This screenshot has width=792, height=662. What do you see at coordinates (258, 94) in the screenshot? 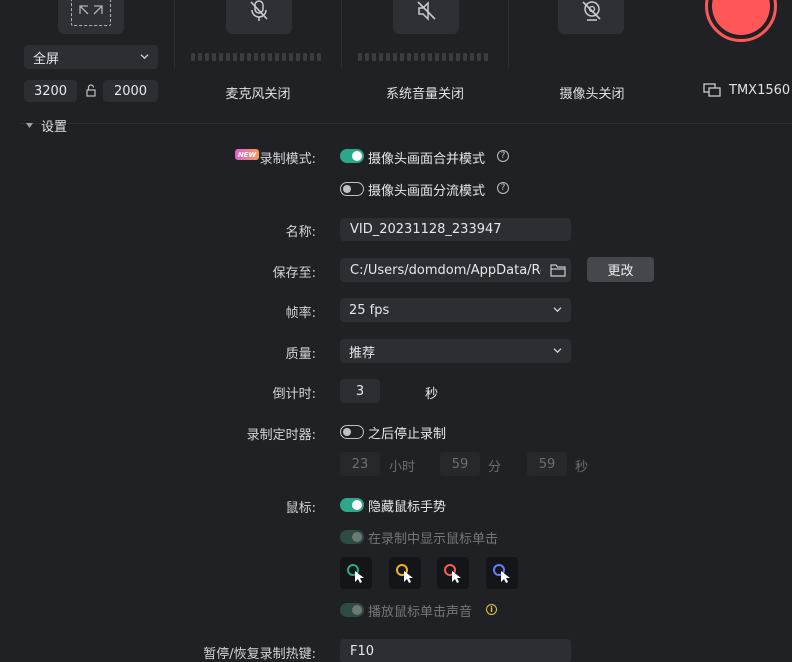
I see `mic-label: 麦克风关闭` at bounding box center [258, 94].